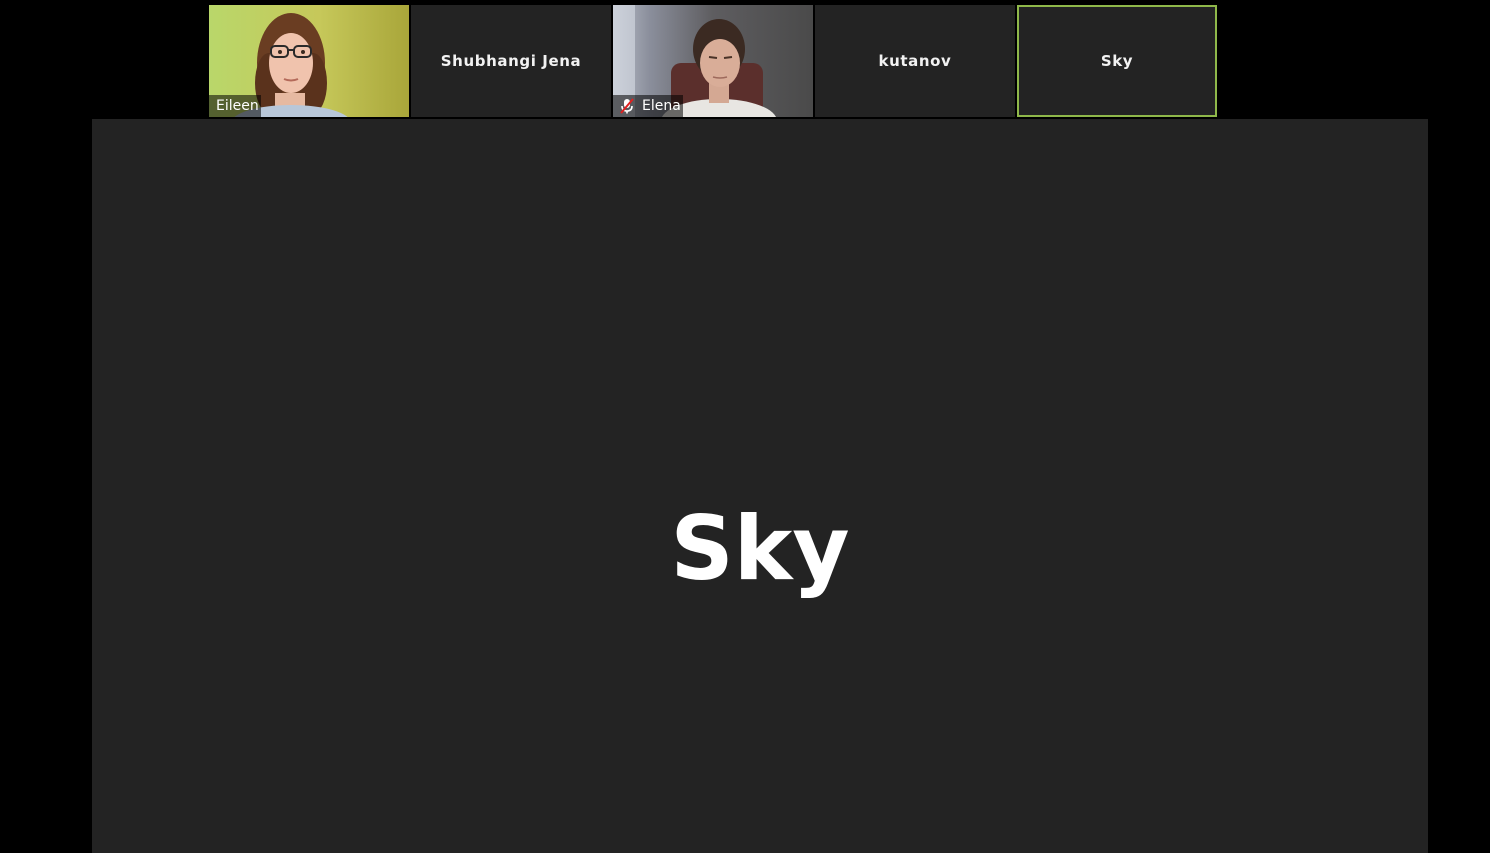  Describe the element at coordinates (237, 106) in the screenshot. I see `participant-name: Eileen` at that location.